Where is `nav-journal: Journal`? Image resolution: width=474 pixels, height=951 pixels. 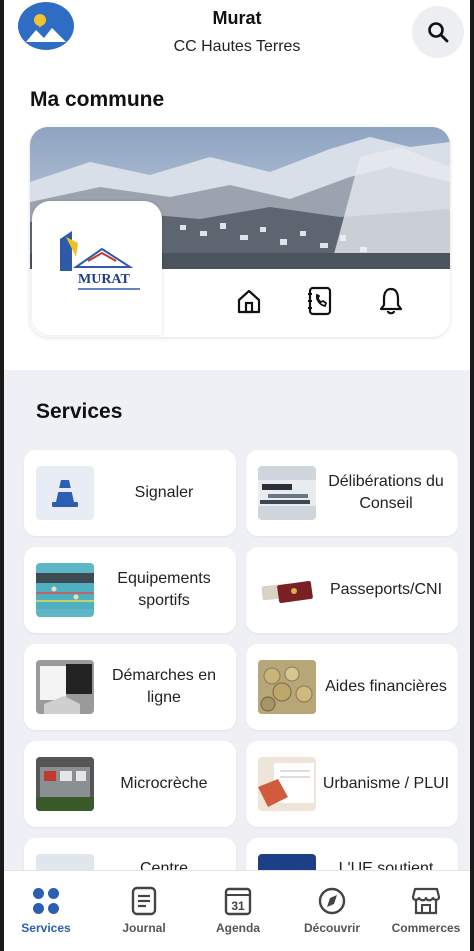
nav-journal: Journal is located at coordinates (144, 912).